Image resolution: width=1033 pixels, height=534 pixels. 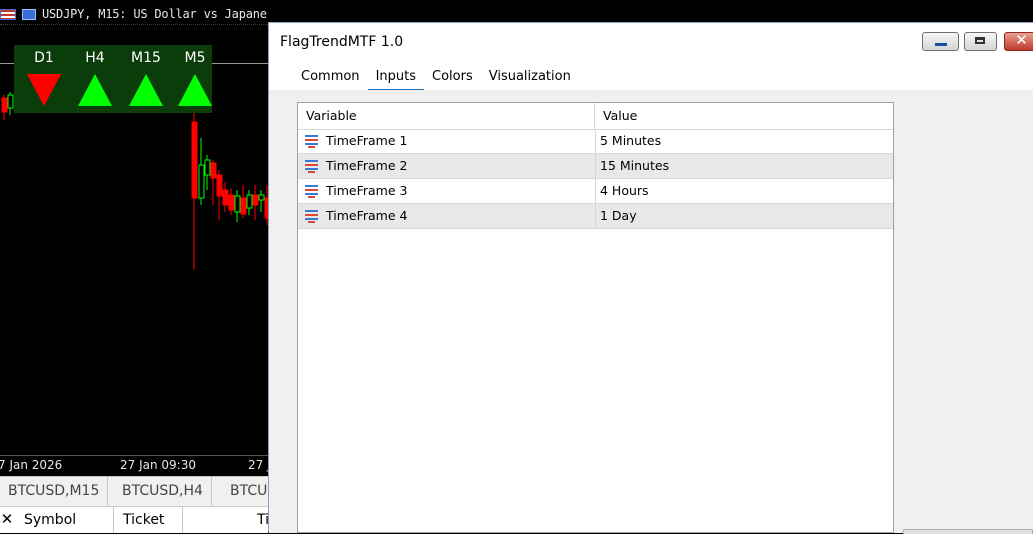 I want to click on mtf-column-d1: D1, so click(x=44, y=75).